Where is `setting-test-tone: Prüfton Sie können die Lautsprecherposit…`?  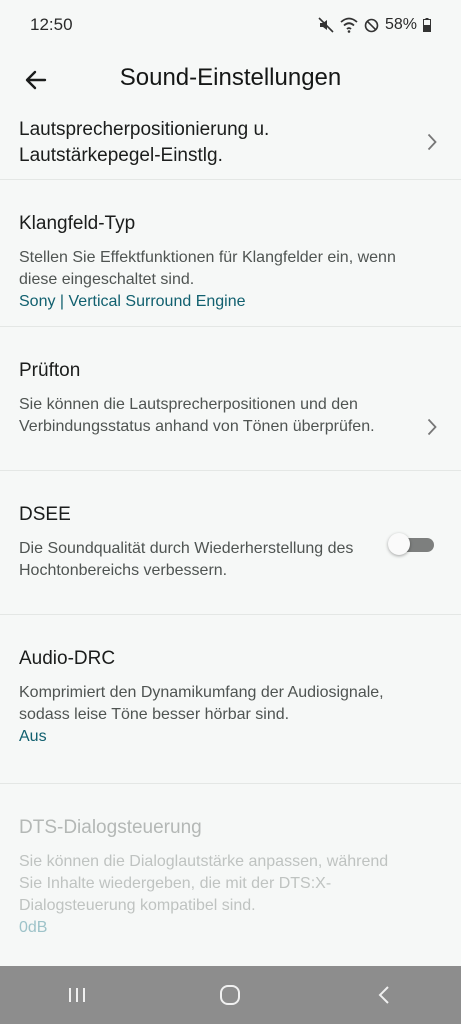
setting-test-tone: Prüfton Sie können die Lautsprecherposit… is located at coordinates (230, 399).